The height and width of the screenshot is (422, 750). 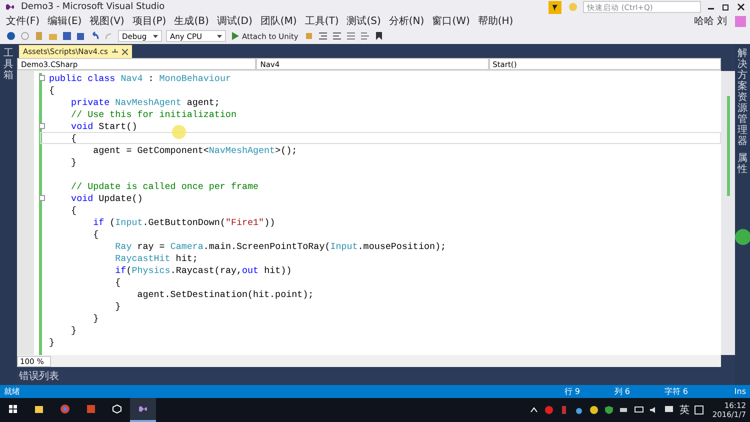 I want to click on vertical-scrollbar, so click(x=728, y=213).